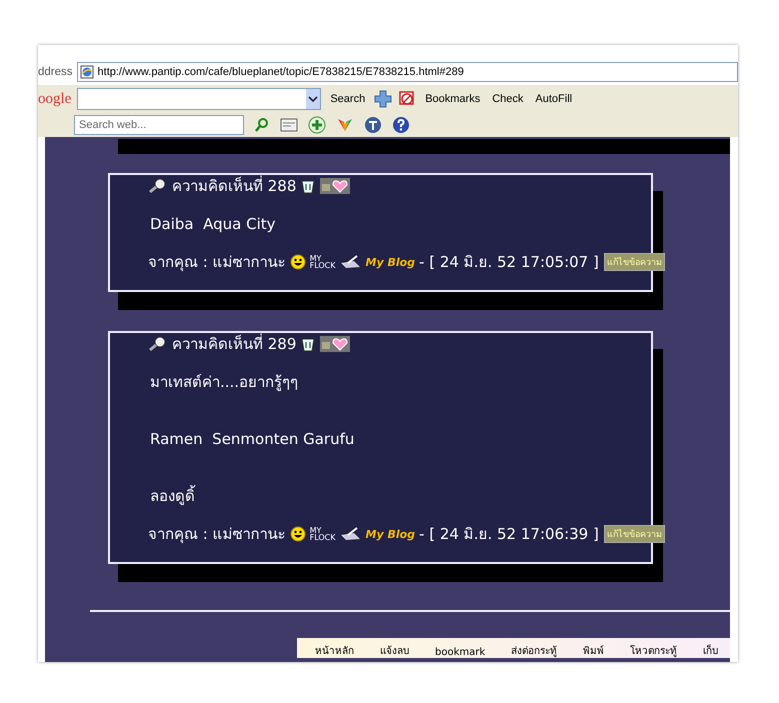 The width and height of the screenshot is (779, 703). What do you see at coordinates (710, 650) in the screenshot?
I see `menu-link: เก็บ` at bounding box center [710, 650].